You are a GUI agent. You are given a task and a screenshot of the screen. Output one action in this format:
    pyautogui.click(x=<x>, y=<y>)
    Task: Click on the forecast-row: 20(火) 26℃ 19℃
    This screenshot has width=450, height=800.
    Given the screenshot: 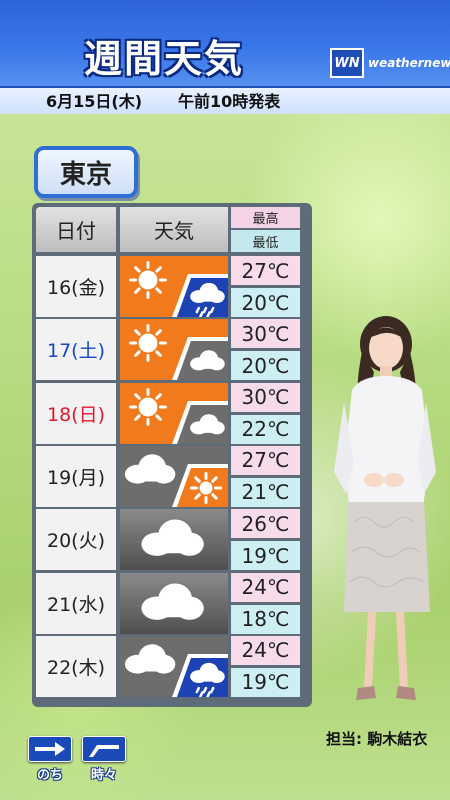 What is the action you would take?
    pyautogui.click(x=168, y=540)
    